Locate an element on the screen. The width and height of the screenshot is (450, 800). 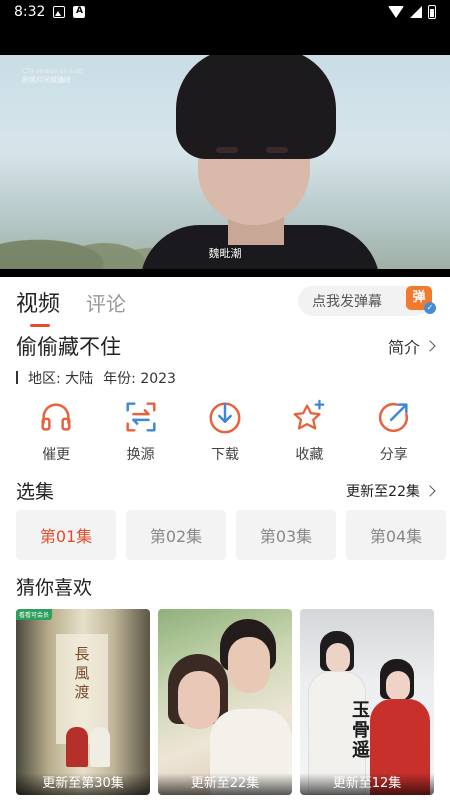
star-icon is located at coordinates (309, 414).